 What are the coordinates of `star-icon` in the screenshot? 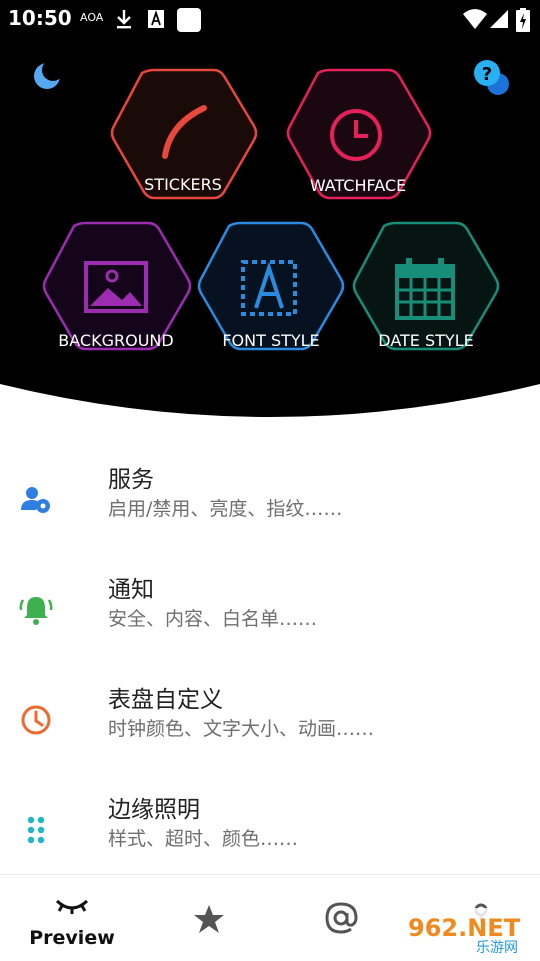 It's located at (209, 919).